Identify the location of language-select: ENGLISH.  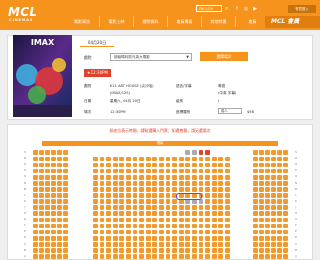
(209, 8).